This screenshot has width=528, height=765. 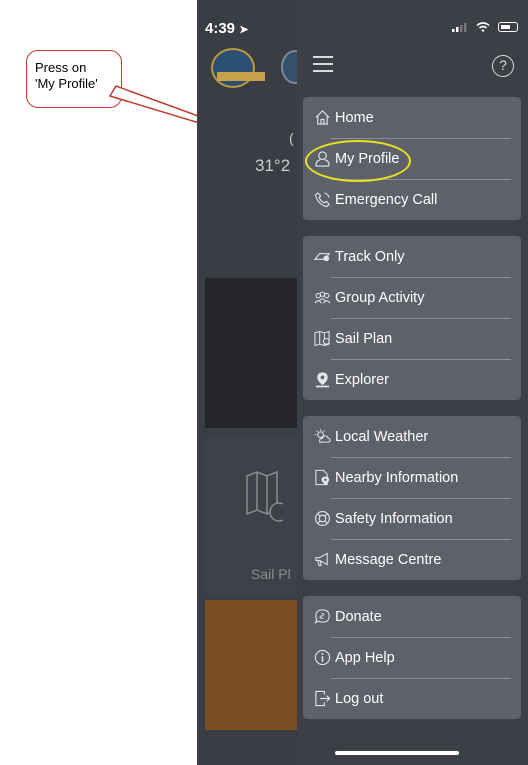 What do you see at coordinates (397, 753) in the screenshot?
I see `home-indicator` at bounding box center [397, 753].